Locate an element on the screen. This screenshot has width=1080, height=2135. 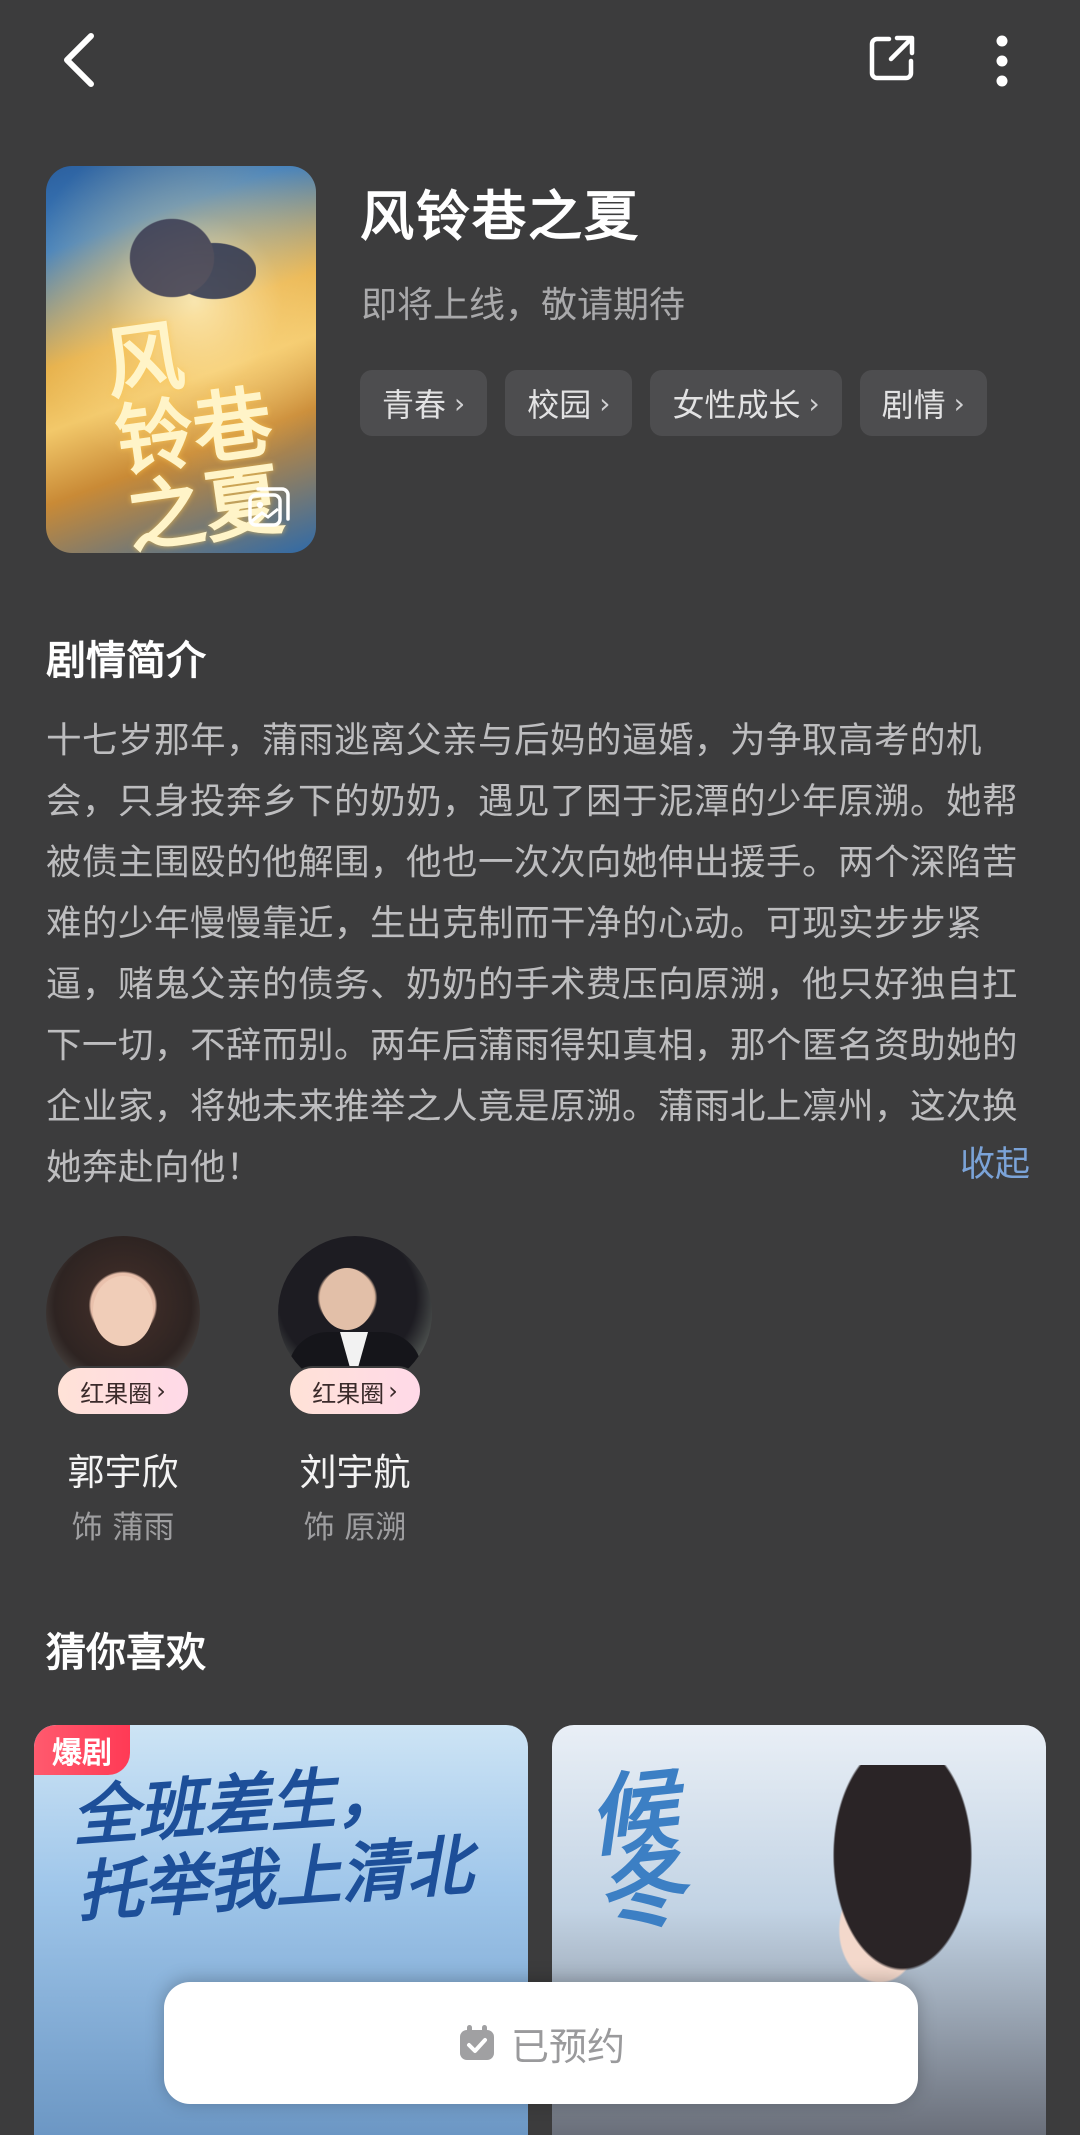
tag-female-growth: 女性成长 › is located at coordinates (746, 403).